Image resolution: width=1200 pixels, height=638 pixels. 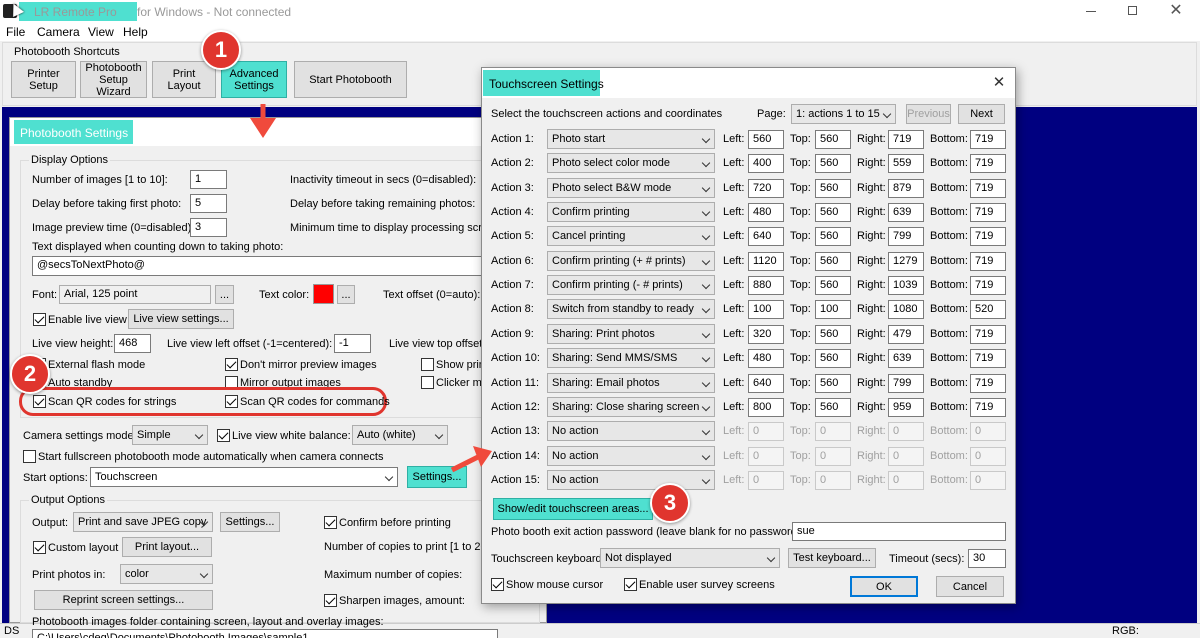 I want to click on step-badge-2: 2, so click(x=30, y=374).